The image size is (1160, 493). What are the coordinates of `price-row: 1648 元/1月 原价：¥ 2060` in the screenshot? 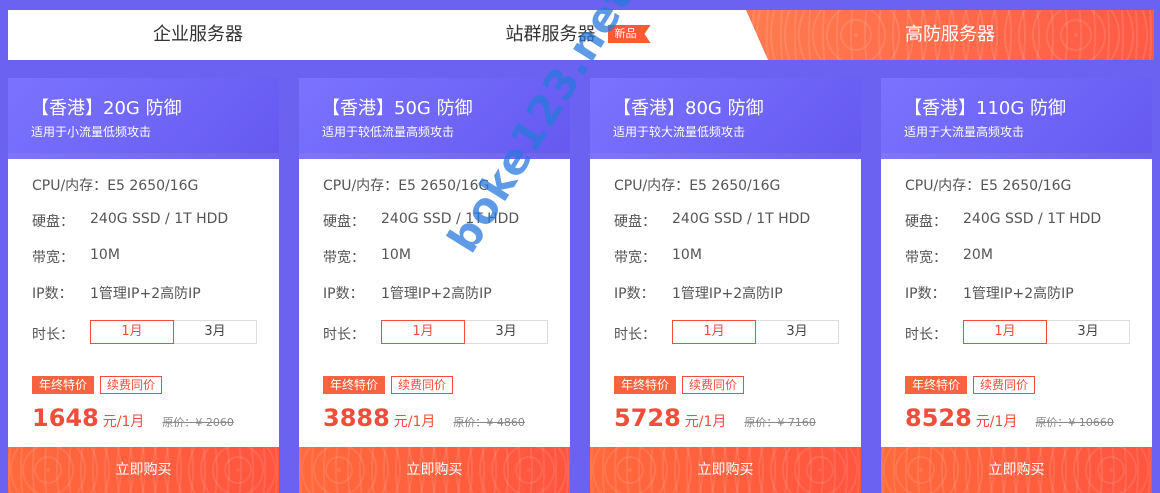 It's located at (133, 418).